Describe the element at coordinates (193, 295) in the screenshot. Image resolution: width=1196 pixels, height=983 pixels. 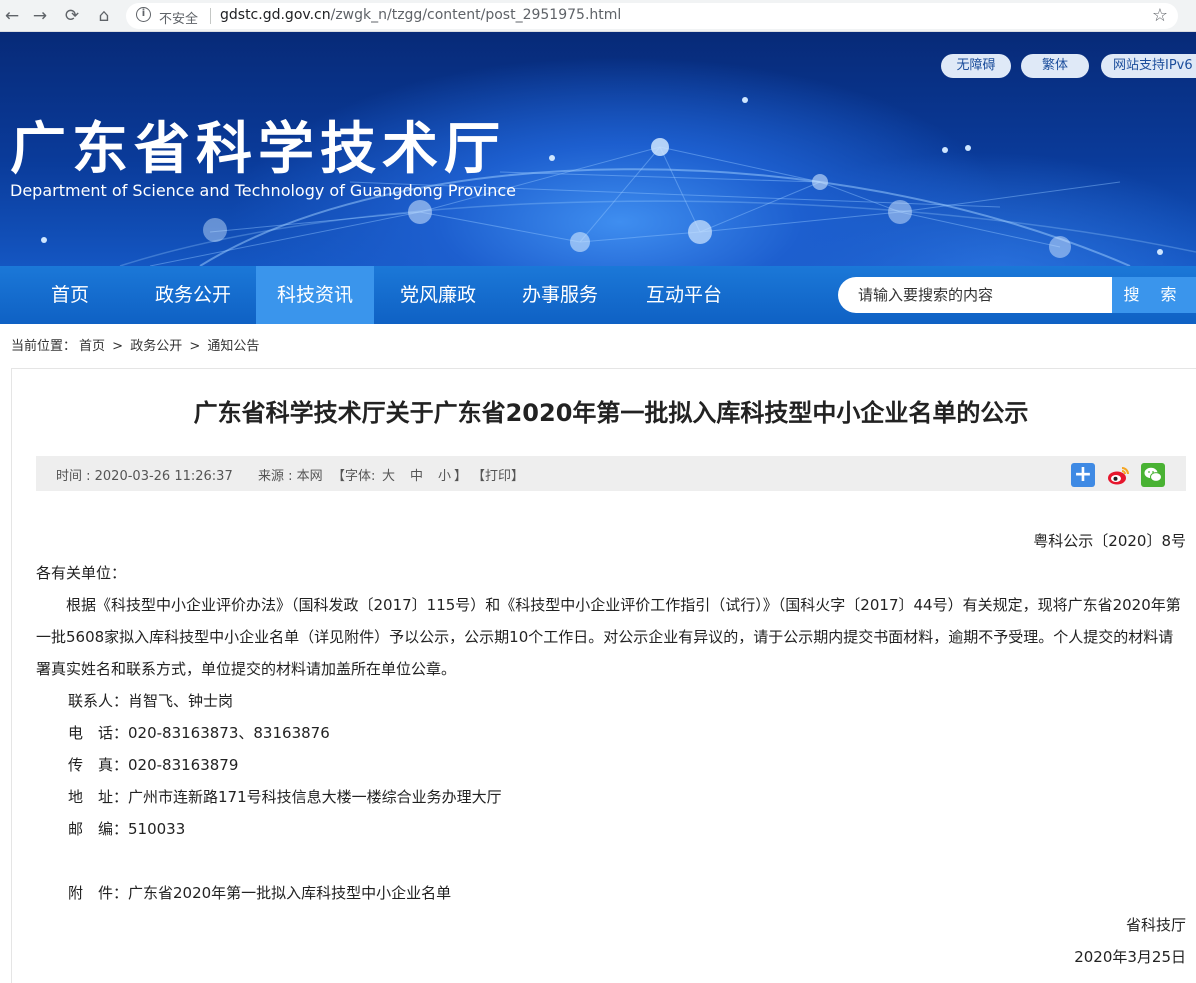
I see `nav-item-government-affairs: 政务公开` at that location.